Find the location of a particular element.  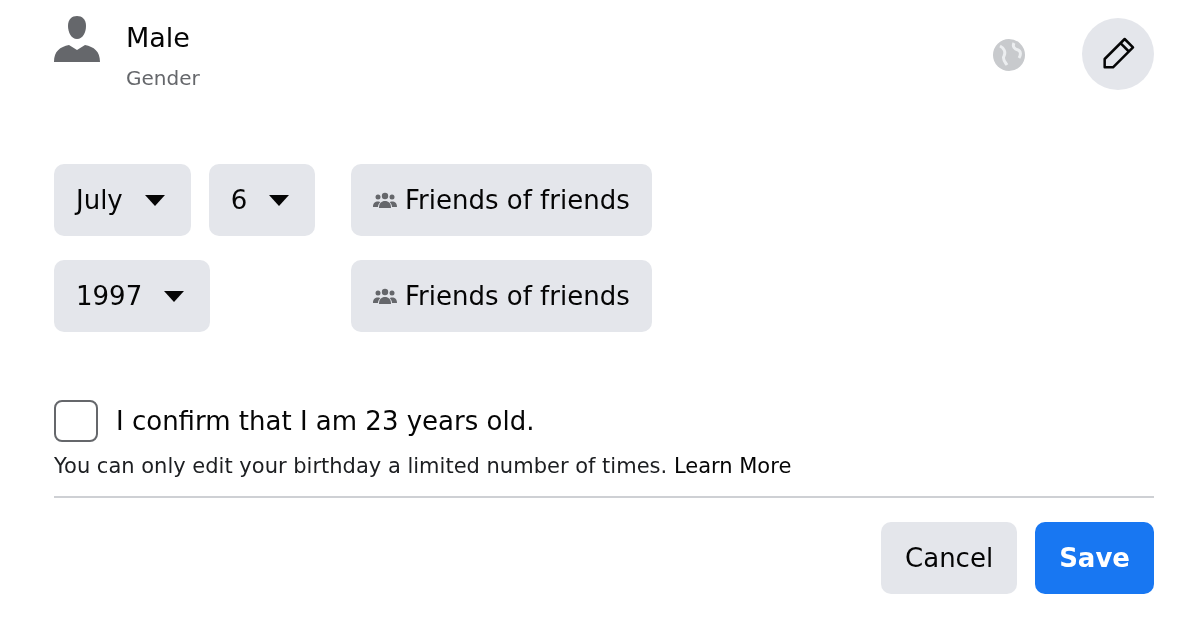

date-dropdown: 1997 is located at coordinates (132, 296).